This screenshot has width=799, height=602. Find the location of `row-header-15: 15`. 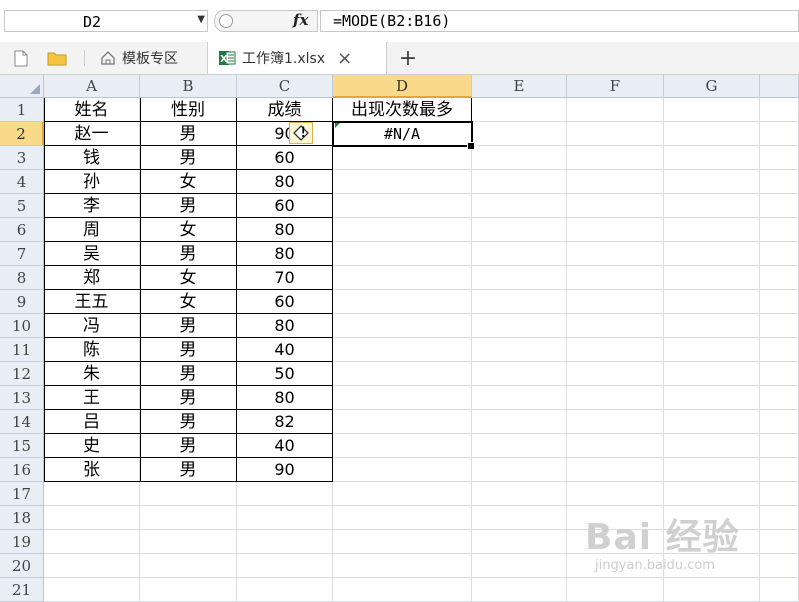

row-header-15: 15 is located at coordinates (22, 446).